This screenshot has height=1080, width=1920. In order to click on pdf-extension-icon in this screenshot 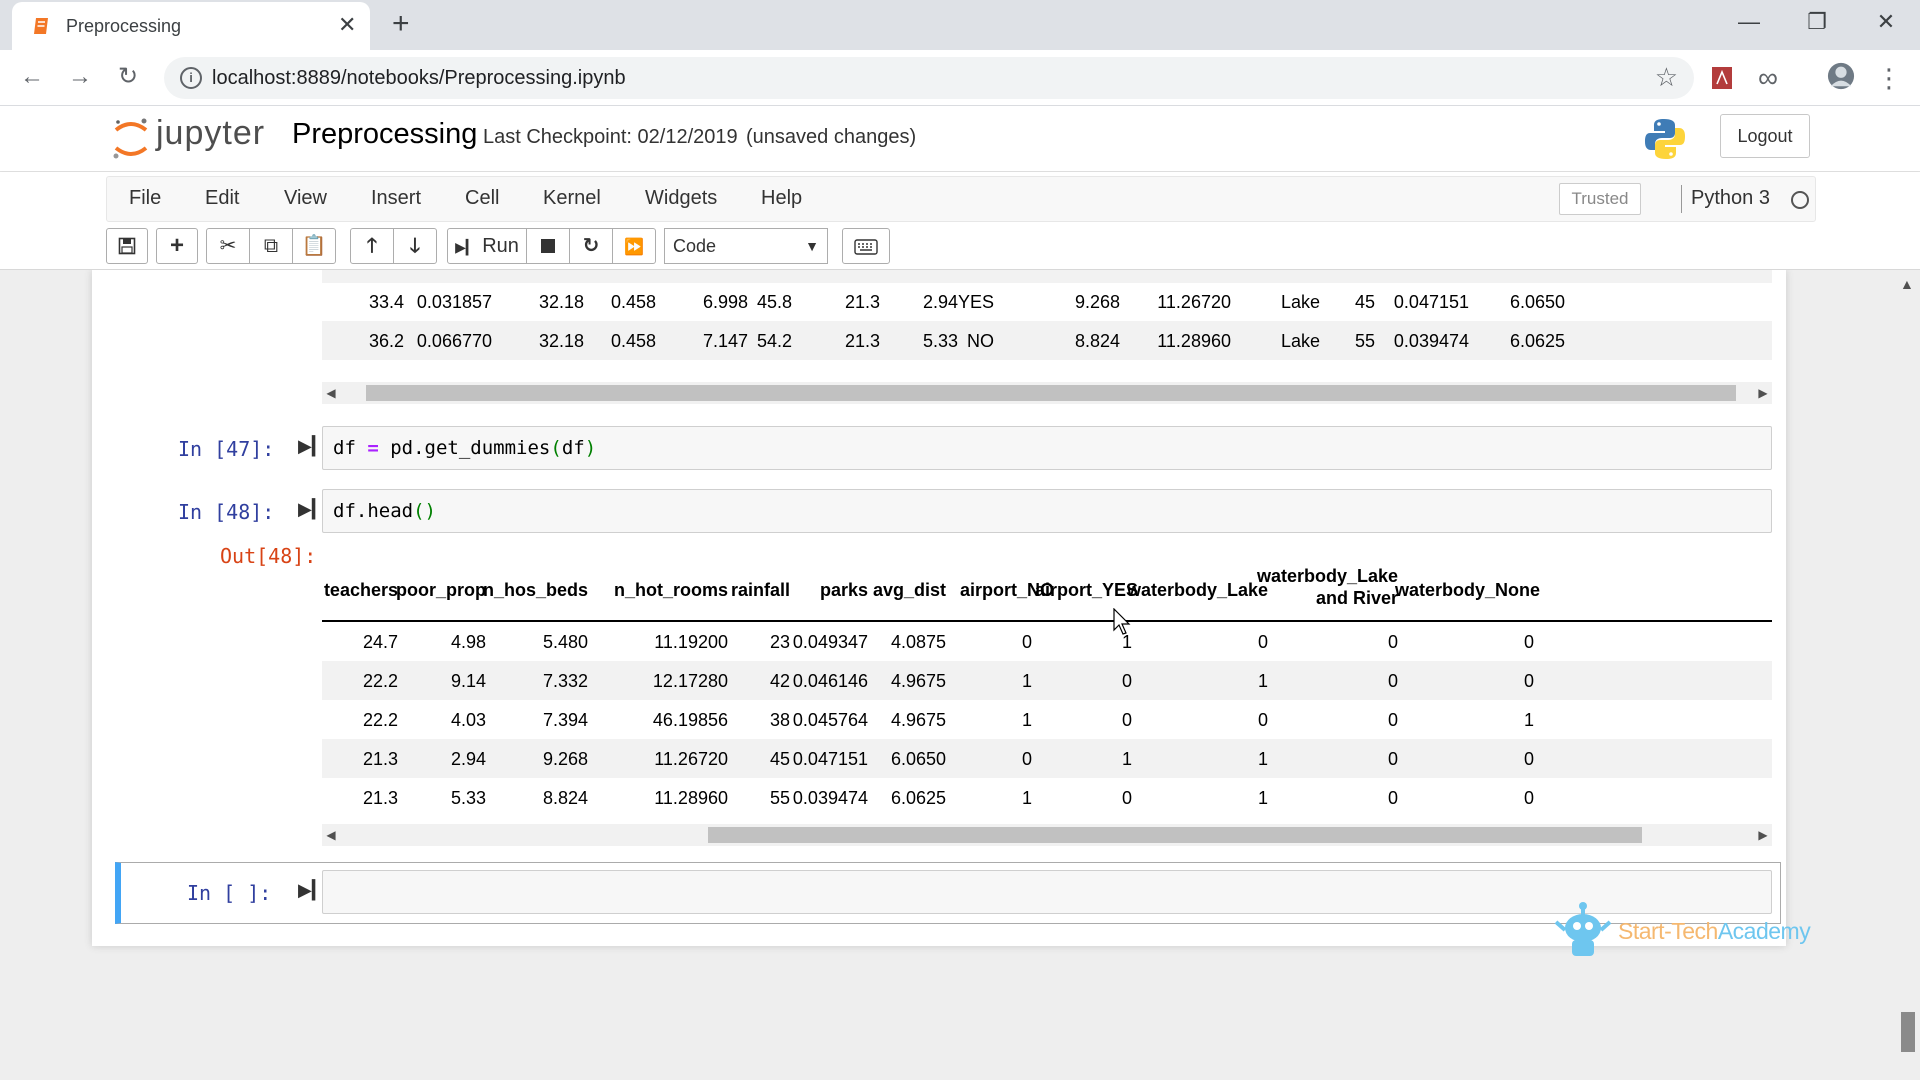, I will do `click(1722, 78)`.